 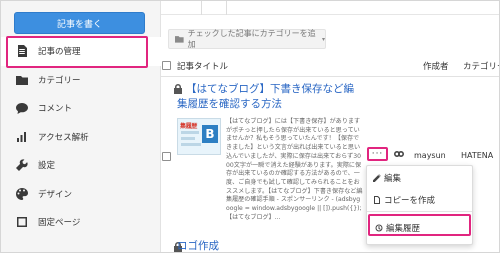 What do you see at coordinates (266, 97) in the screenshot?
I see `article-title-link: 【はてなブログ】下書き保存など編集履歴を確認する方法` at bounding box center [266, 97].